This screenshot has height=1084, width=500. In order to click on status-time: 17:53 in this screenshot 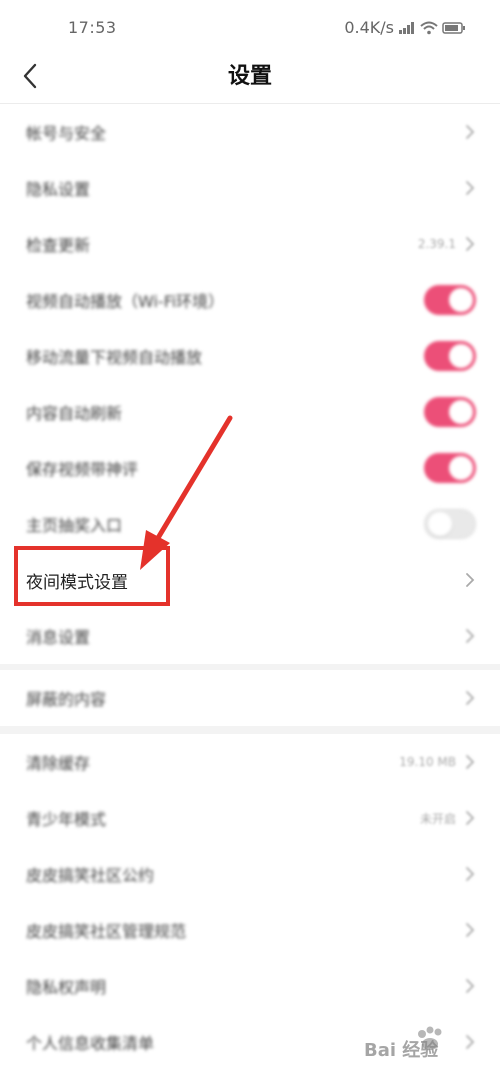, I will do `click(92, 27)`.